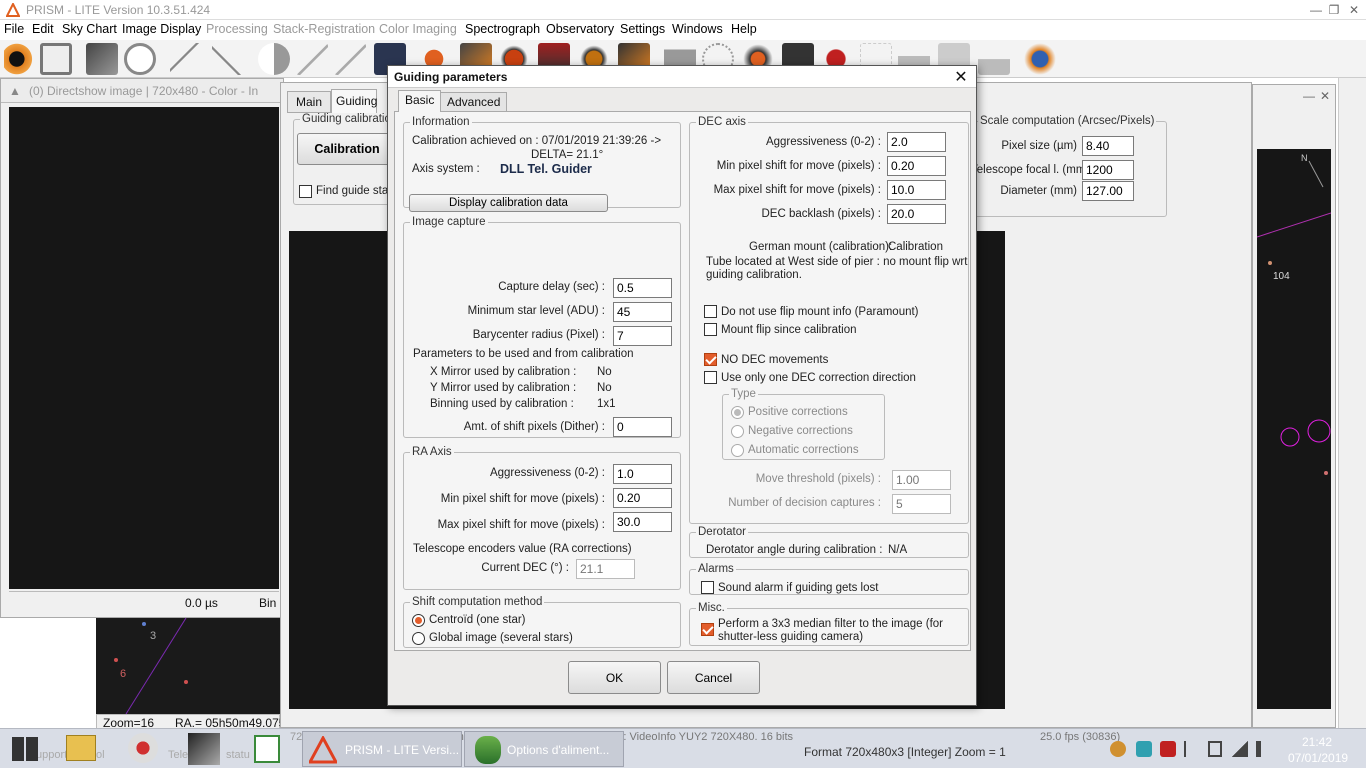 This screenshot has width=1366, height=768. What do you see at coordinates (503, 372) in the screenshot?
I see `x-mirror-label: X Mirror used by calibration :` at bounding box center [503, 372].